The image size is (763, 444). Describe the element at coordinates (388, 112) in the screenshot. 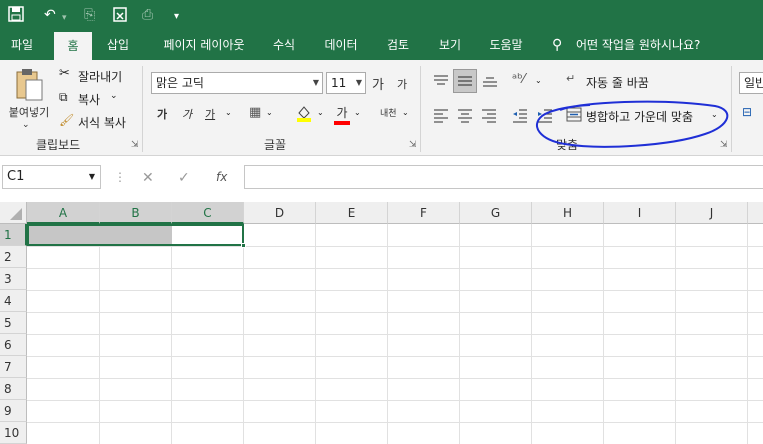

I see `phonetic-button: 내천` at that location.